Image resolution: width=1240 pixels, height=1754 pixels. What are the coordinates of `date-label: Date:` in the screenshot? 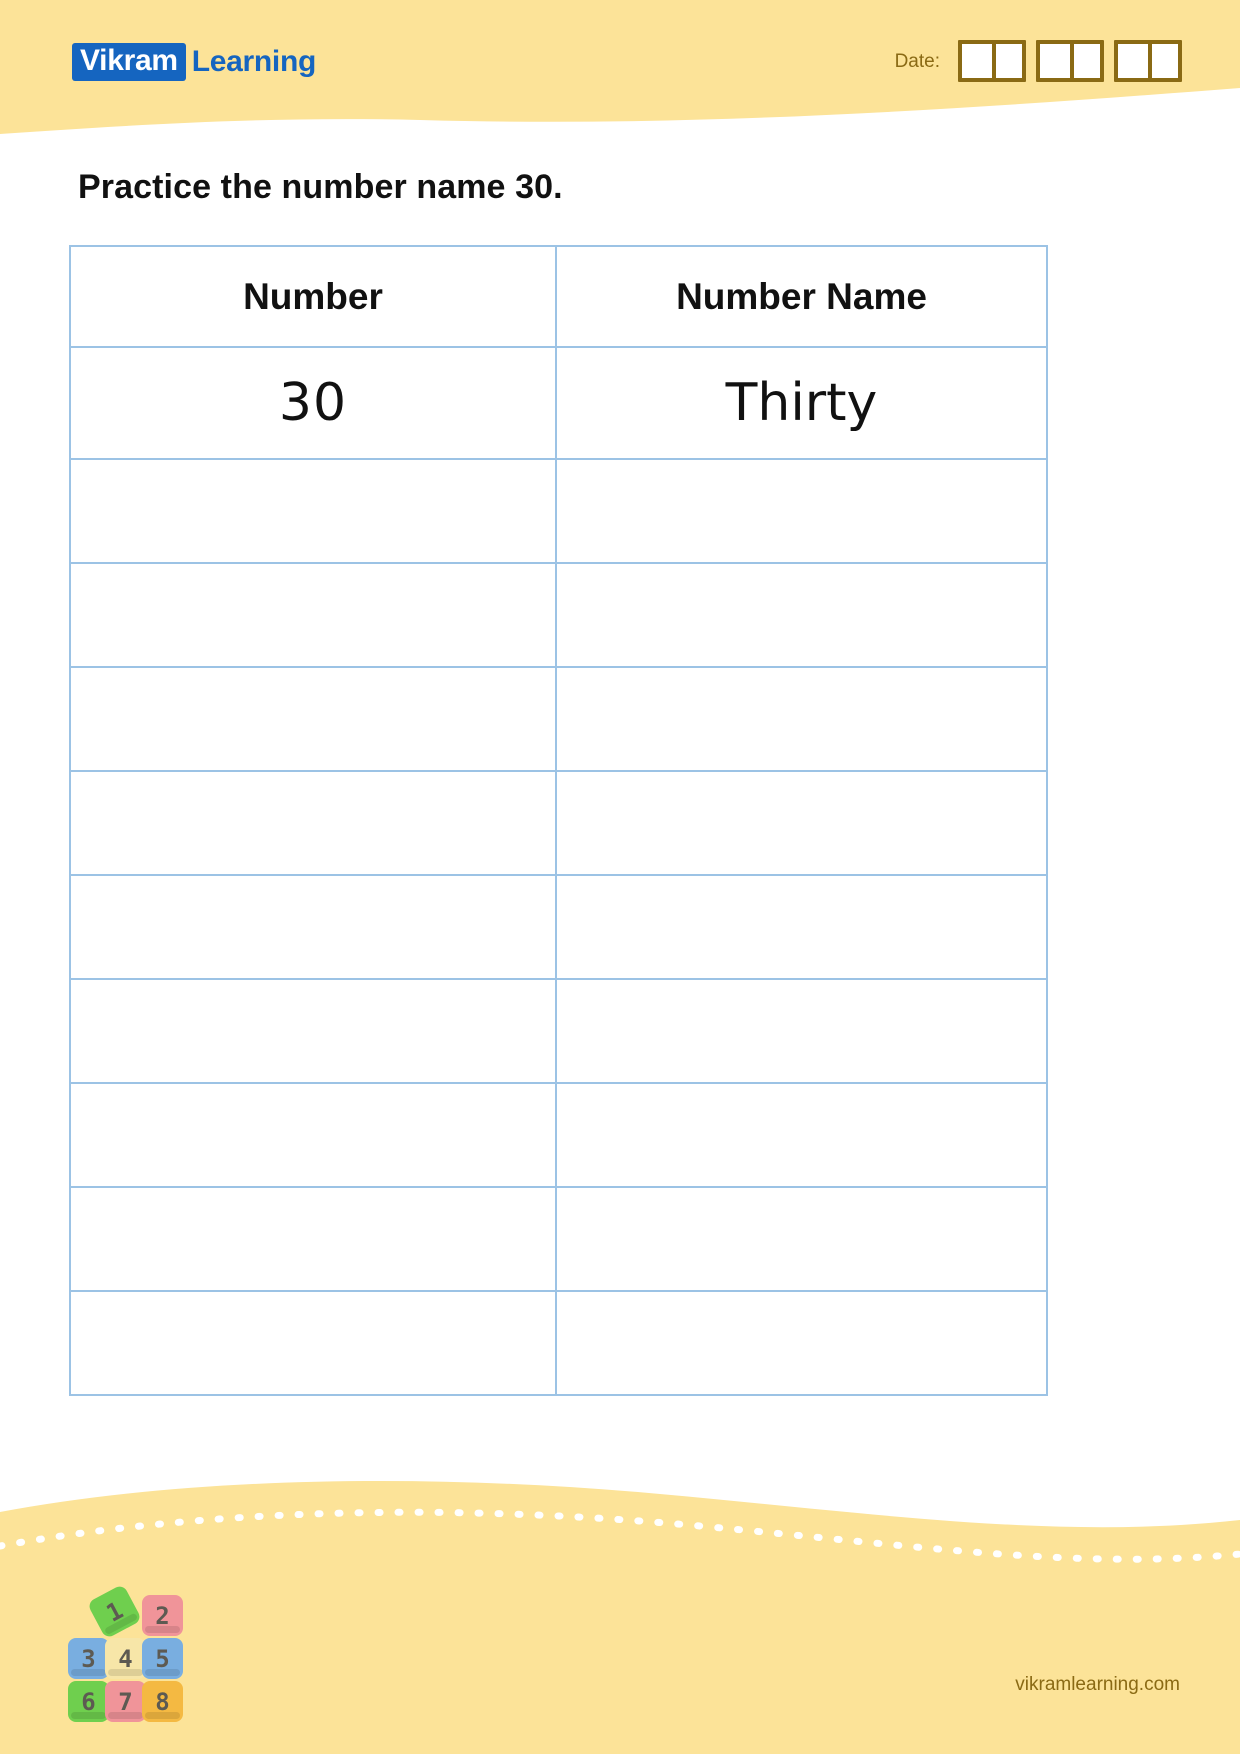 It's located at (917, 61).